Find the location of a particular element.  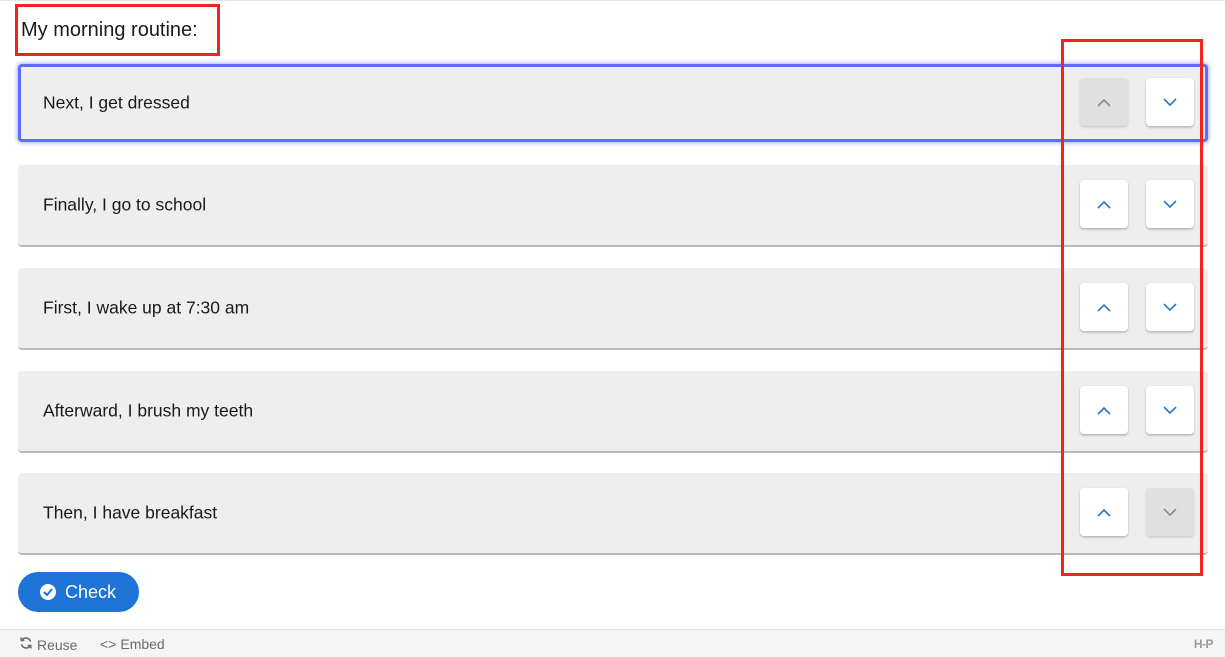

item-label: Next, I get dressed is located at coordinates (116, 102).